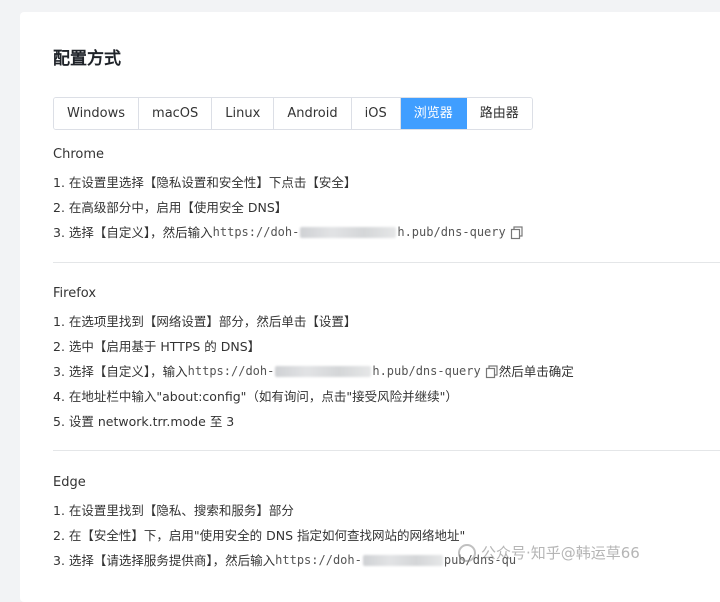  I want to click on edge-heading: Edge, so click(69, 482).